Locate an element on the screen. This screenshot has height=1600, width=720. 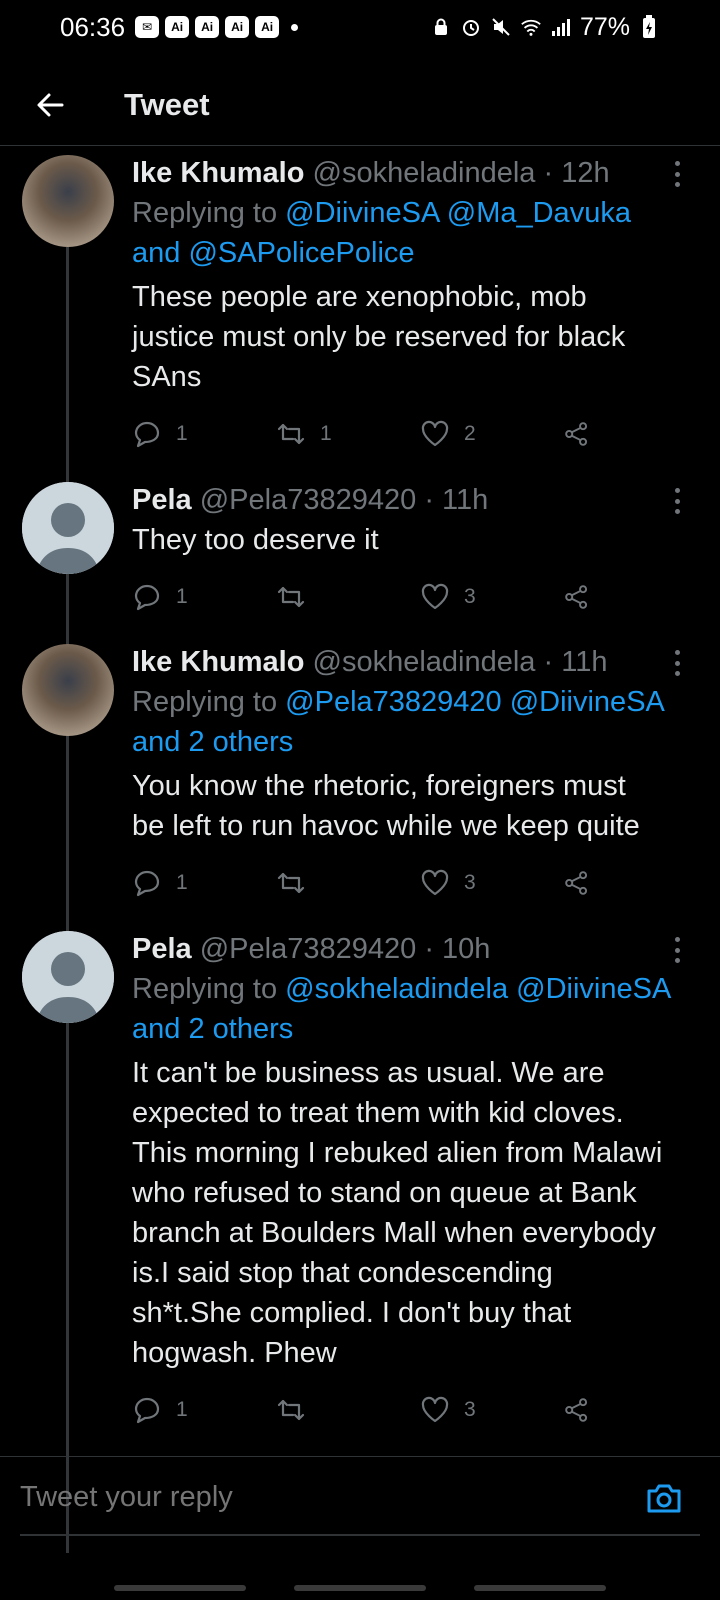
mention-link: @DiivineSA @Ma_Davuka is located at coordinates (458, 213).